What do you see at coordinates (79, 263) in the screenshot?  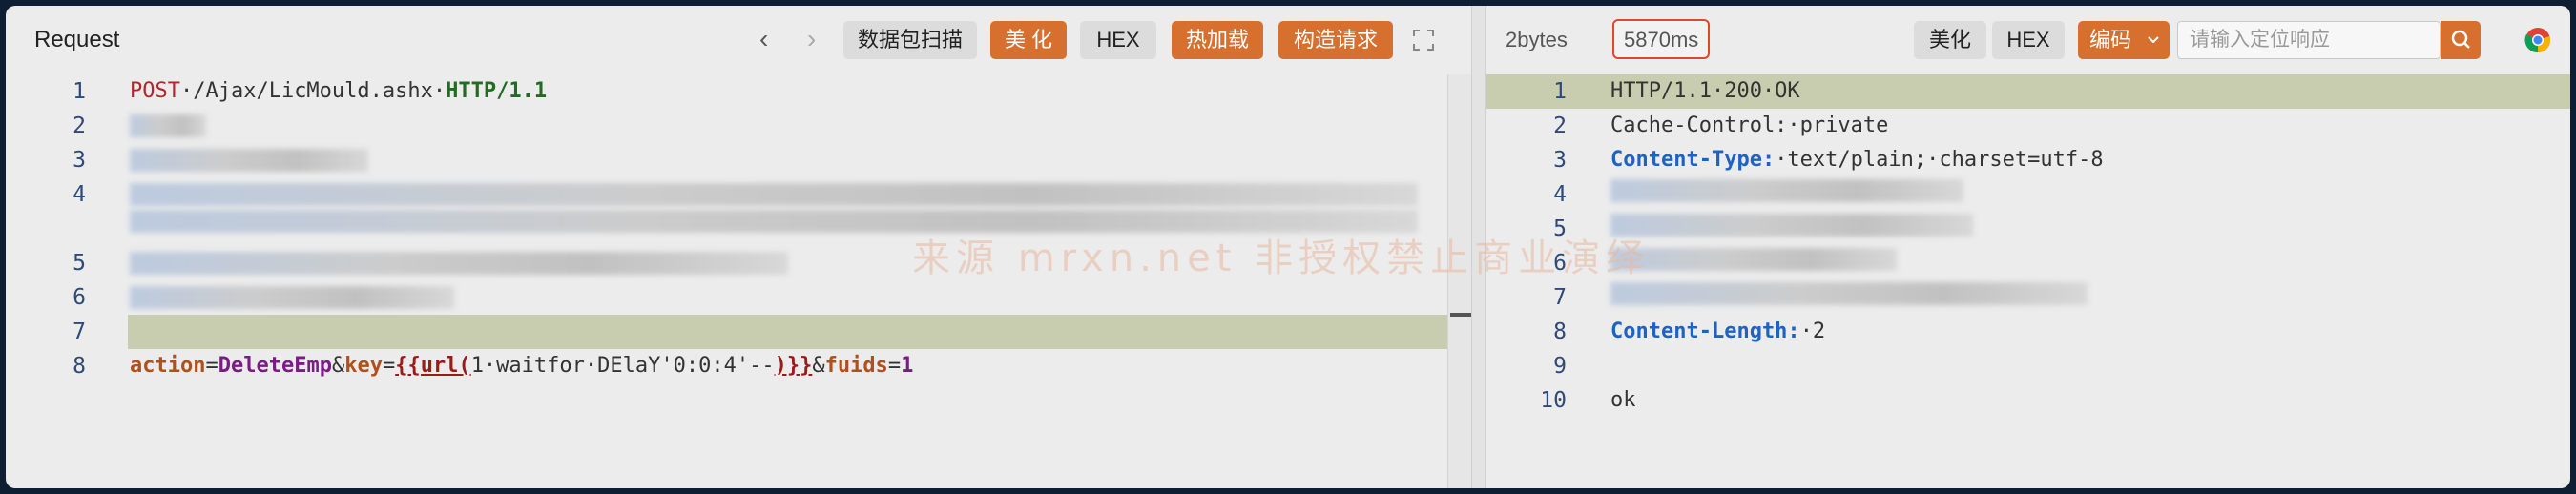 I see `line-number: 5` at bounding box center [79, 263].